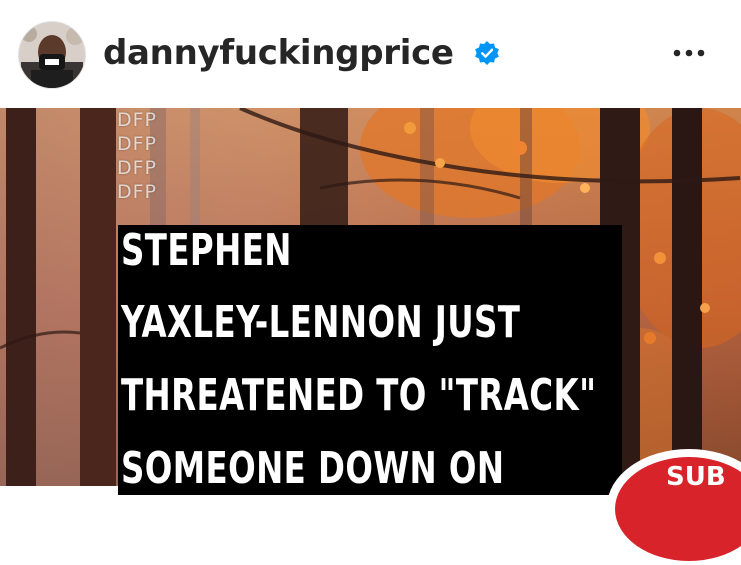 The image size is (741, 565). Describe the element at coordinates (321, 322) in the screenshot. I see `headline-line: YAXLEY-LENNON JUST` at that location.